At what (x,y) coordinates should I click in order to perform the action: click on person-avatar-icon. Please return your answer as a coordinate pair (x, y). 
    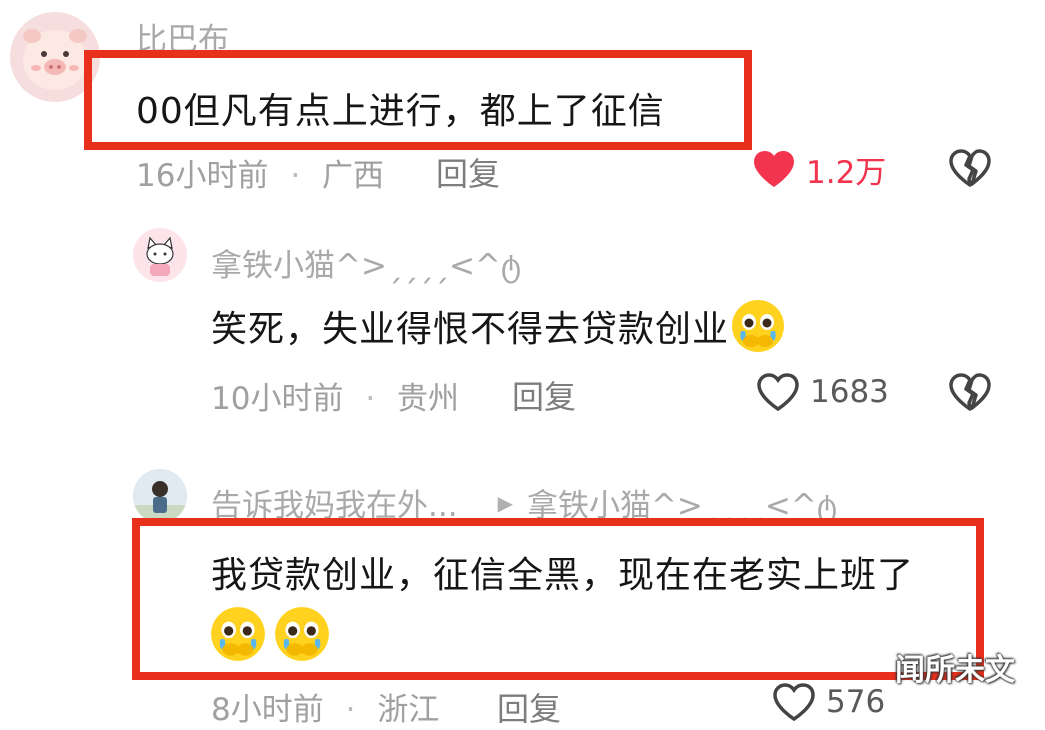
    Looking at the image, I should click on (160, 496).